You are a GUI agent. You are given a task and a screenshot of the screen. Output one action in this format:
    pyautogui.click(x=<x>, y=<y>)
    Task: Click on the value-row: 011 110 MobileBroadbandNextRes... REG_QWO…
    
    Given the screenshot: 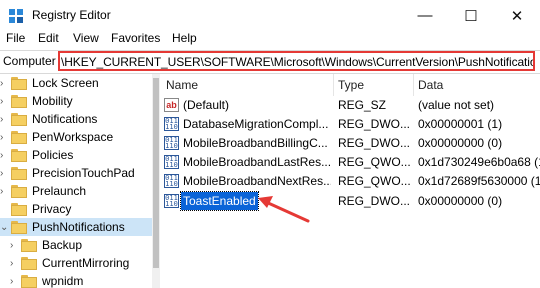 What is the action you would take?
    pyautogui.click(x=351, y=181)
    